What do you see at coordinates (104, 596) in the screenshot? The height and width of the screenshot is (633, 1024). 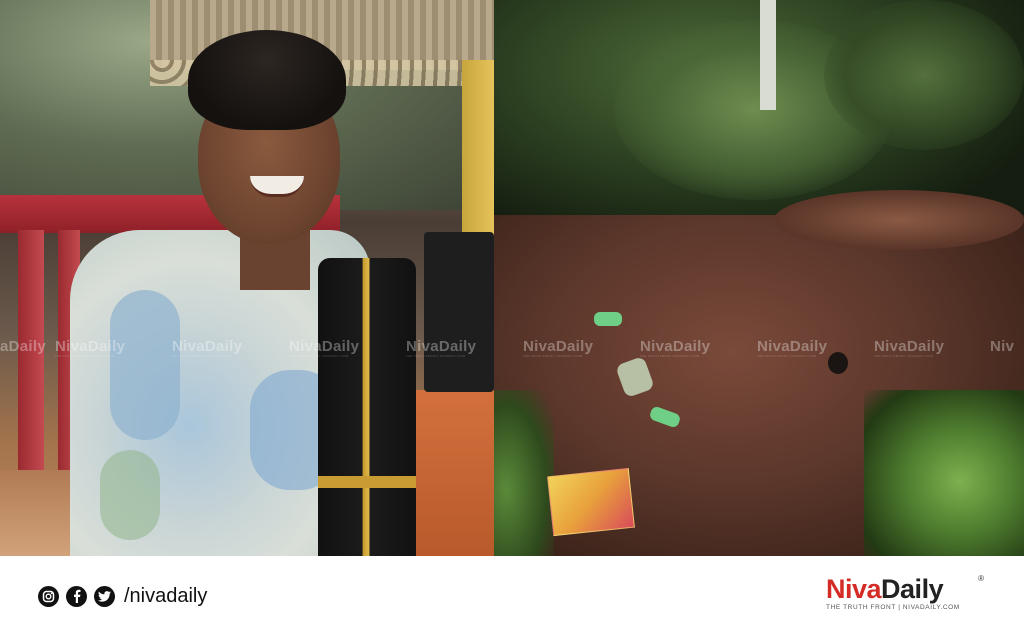 I see `twitter-icon` at bounding box center [104, 596].